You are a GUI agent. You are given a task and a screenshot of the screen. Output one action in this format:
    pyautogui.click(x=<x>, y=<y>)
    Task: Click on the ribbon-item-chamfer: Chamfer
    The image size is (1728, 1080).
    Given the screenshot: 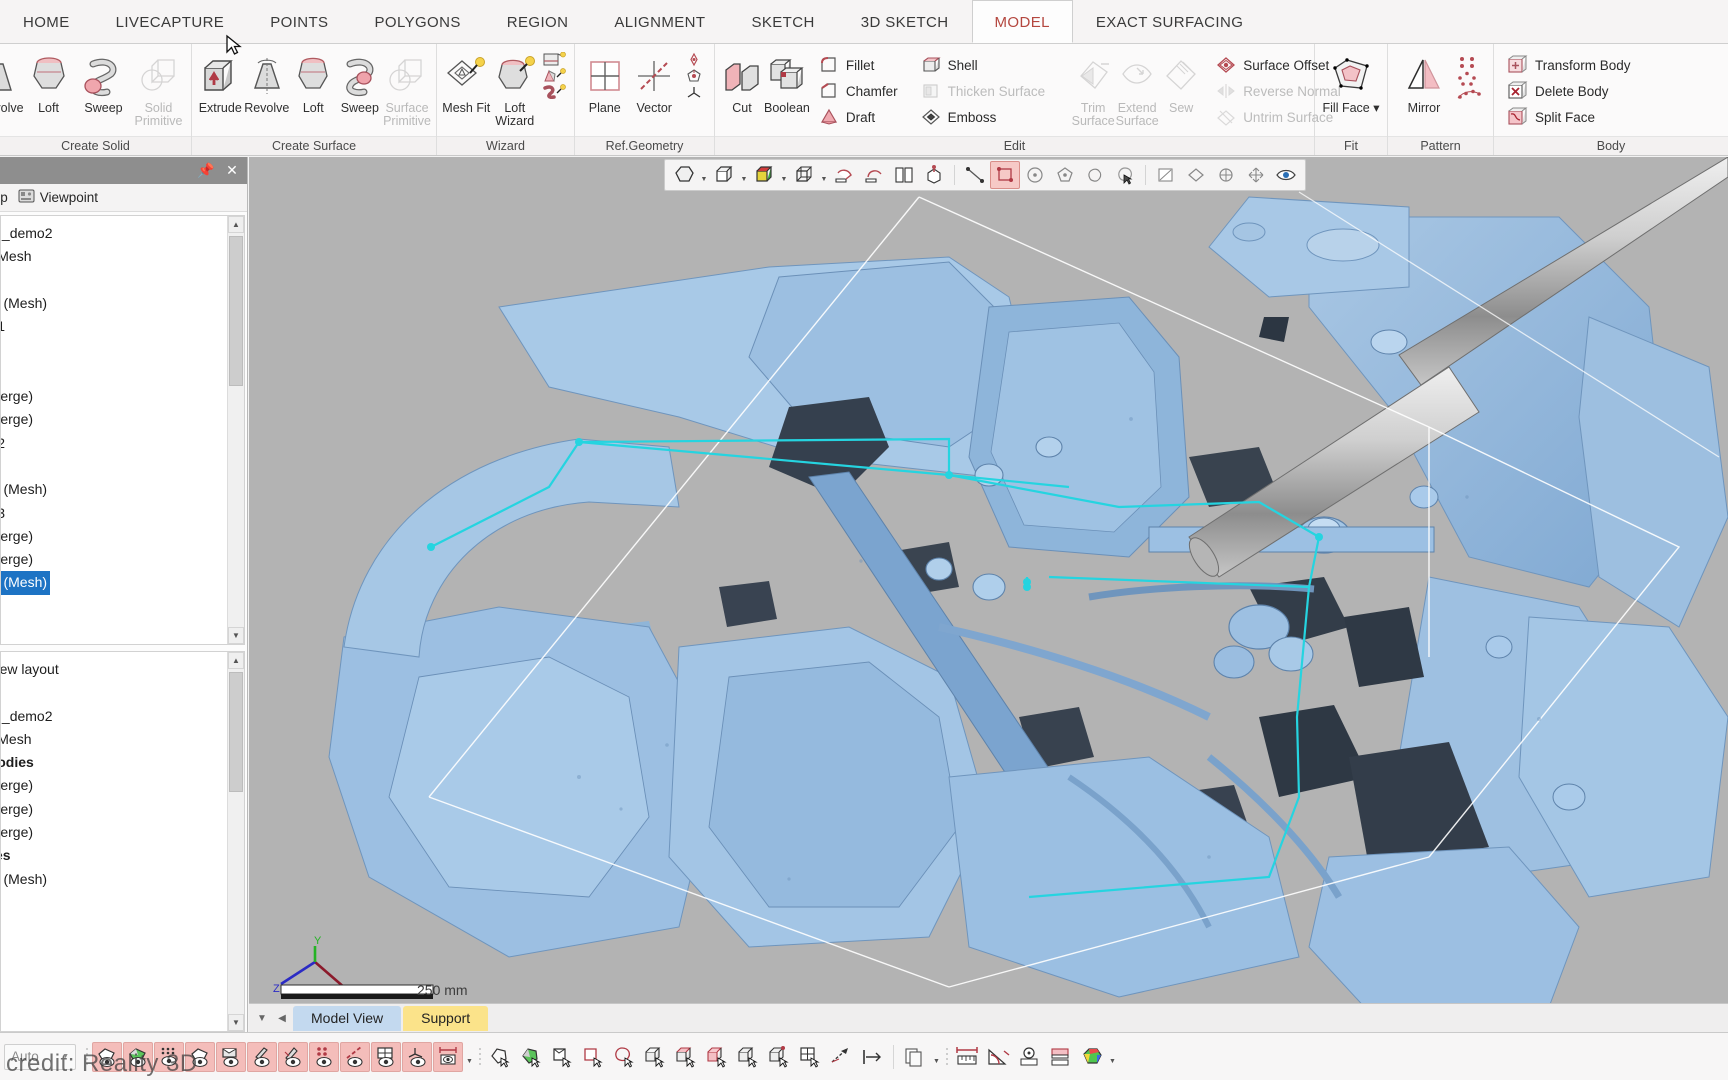 What is the action you would take?
    pyautogui.click(x=858, y=91)
    